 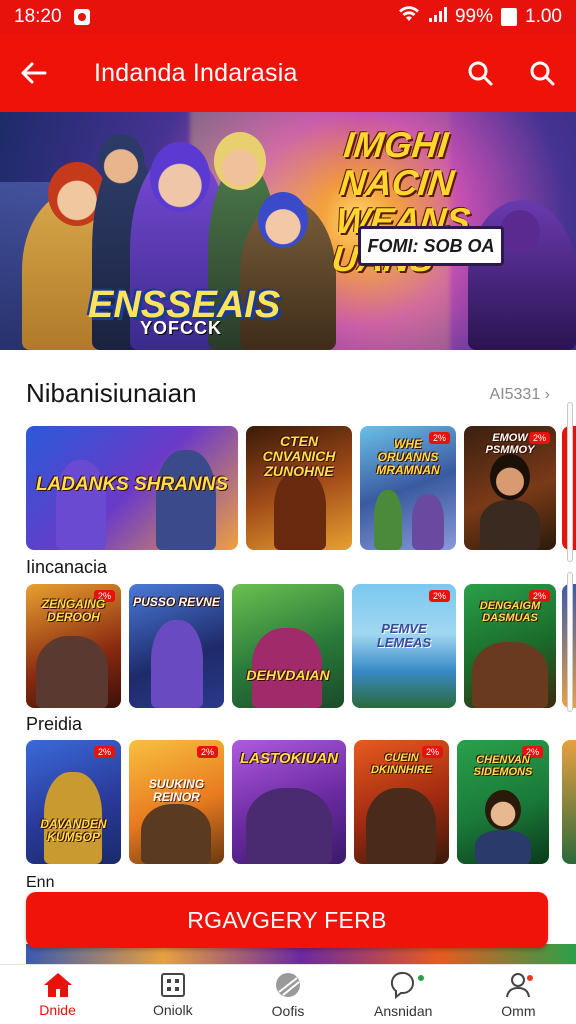 I want to click on game-title: WHE ORUANNS MRAMNAN, so click(x=408, y=457).